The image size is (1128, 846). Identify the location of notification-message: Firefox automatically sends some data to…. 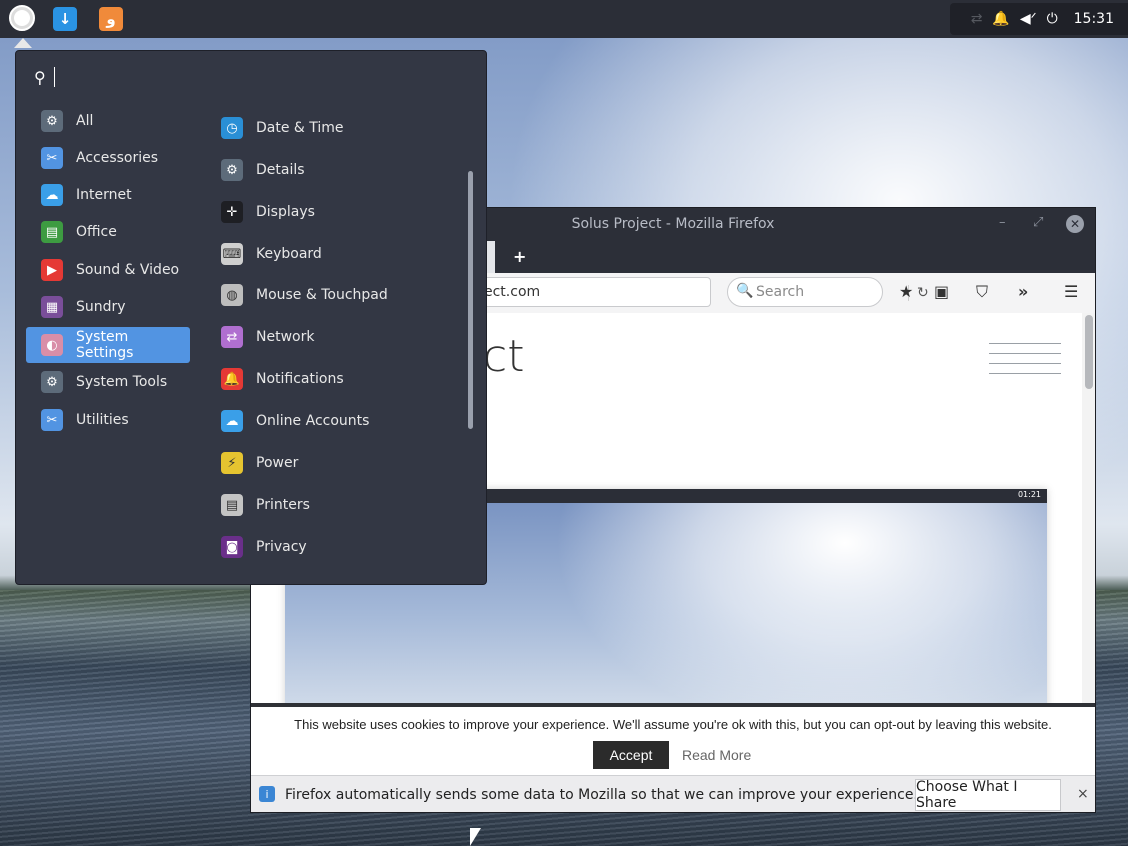
(601, 795).